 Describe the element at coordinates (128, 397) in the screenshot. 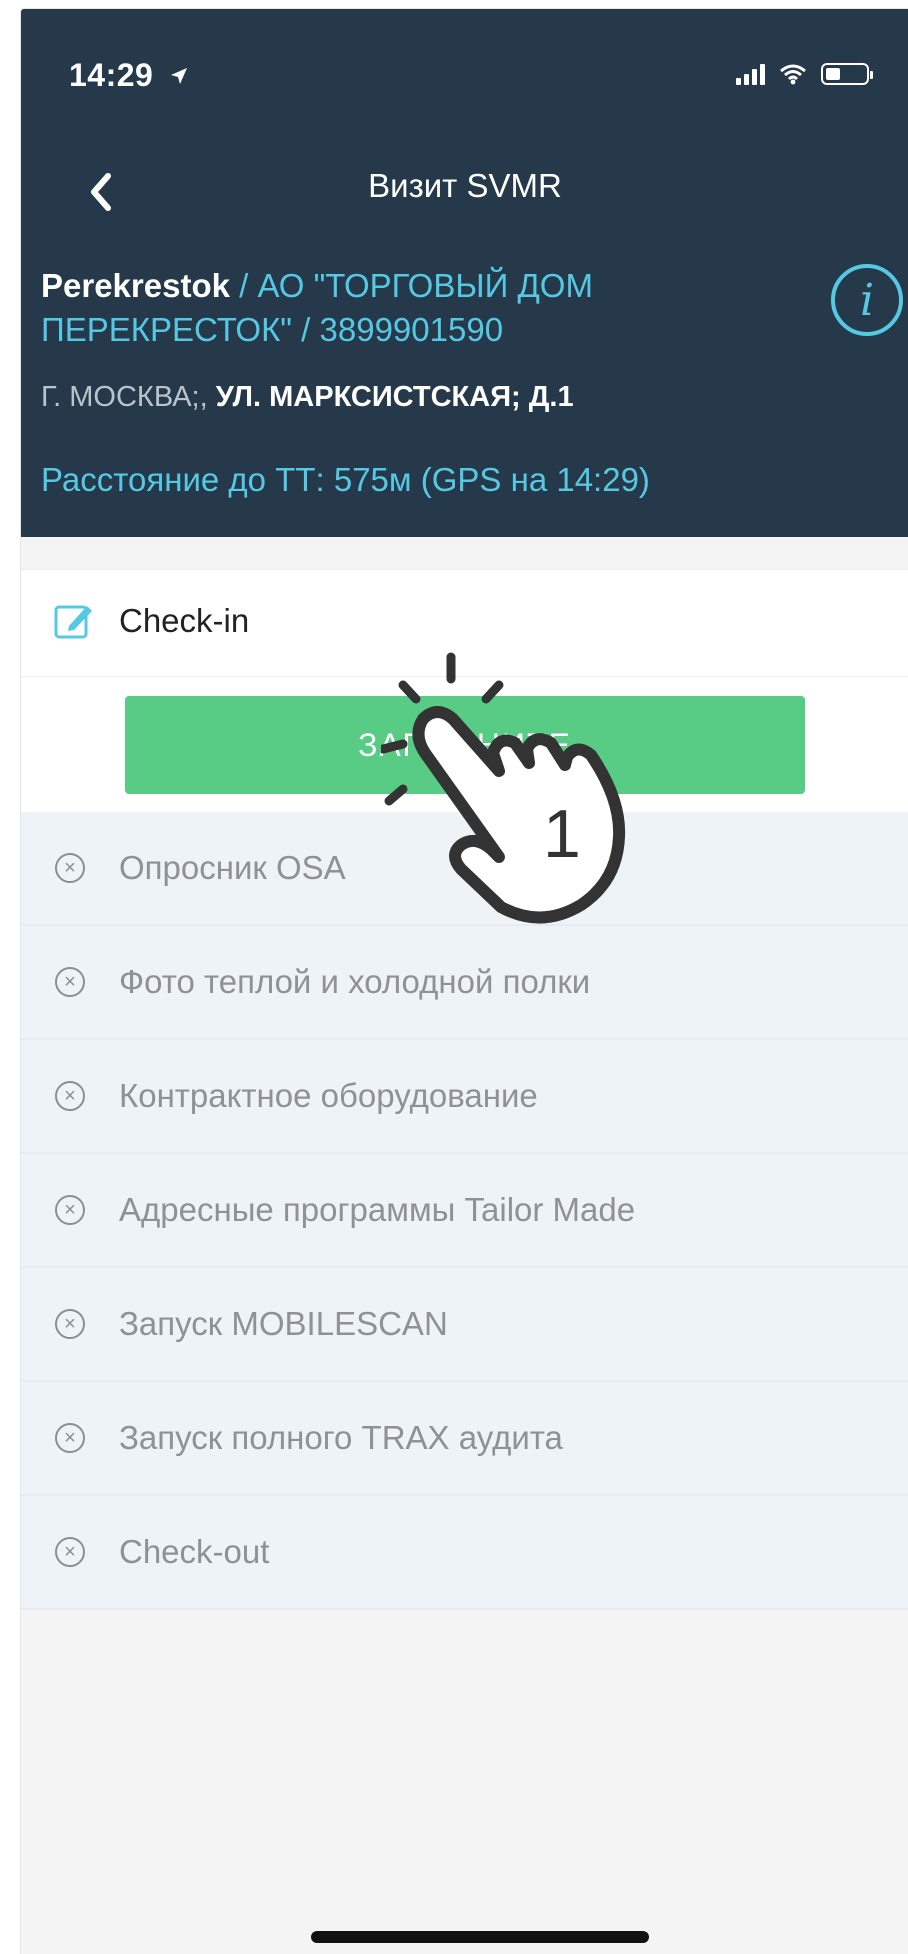

I see `address-city: Г. МОСКВА;,` at that location.